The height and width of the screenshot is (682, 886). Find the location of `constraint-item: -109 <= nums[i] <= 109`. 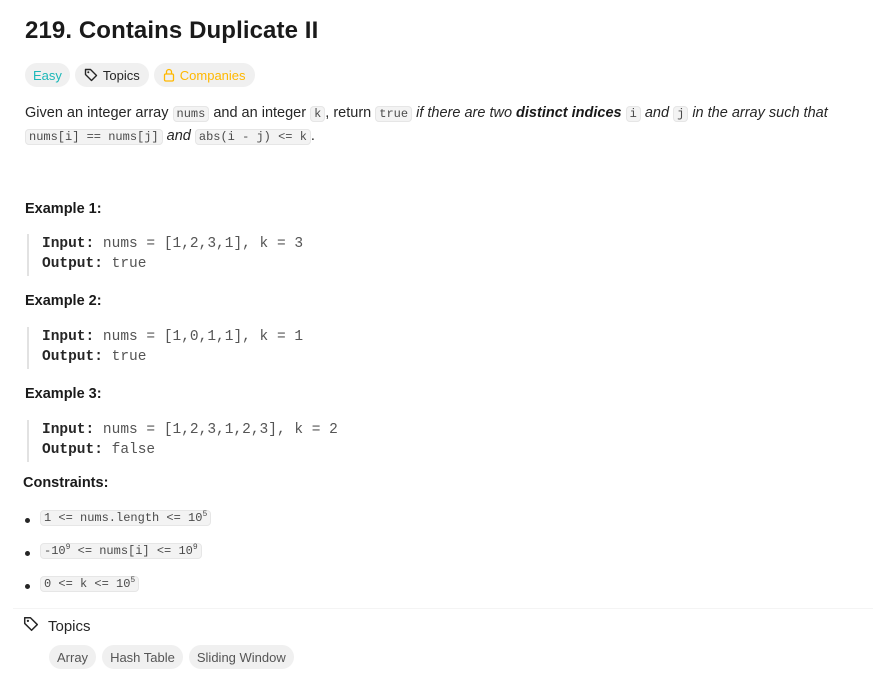

constraint-item: -109 <= nums[i] <= 109 is located at coordinates (118, 559).